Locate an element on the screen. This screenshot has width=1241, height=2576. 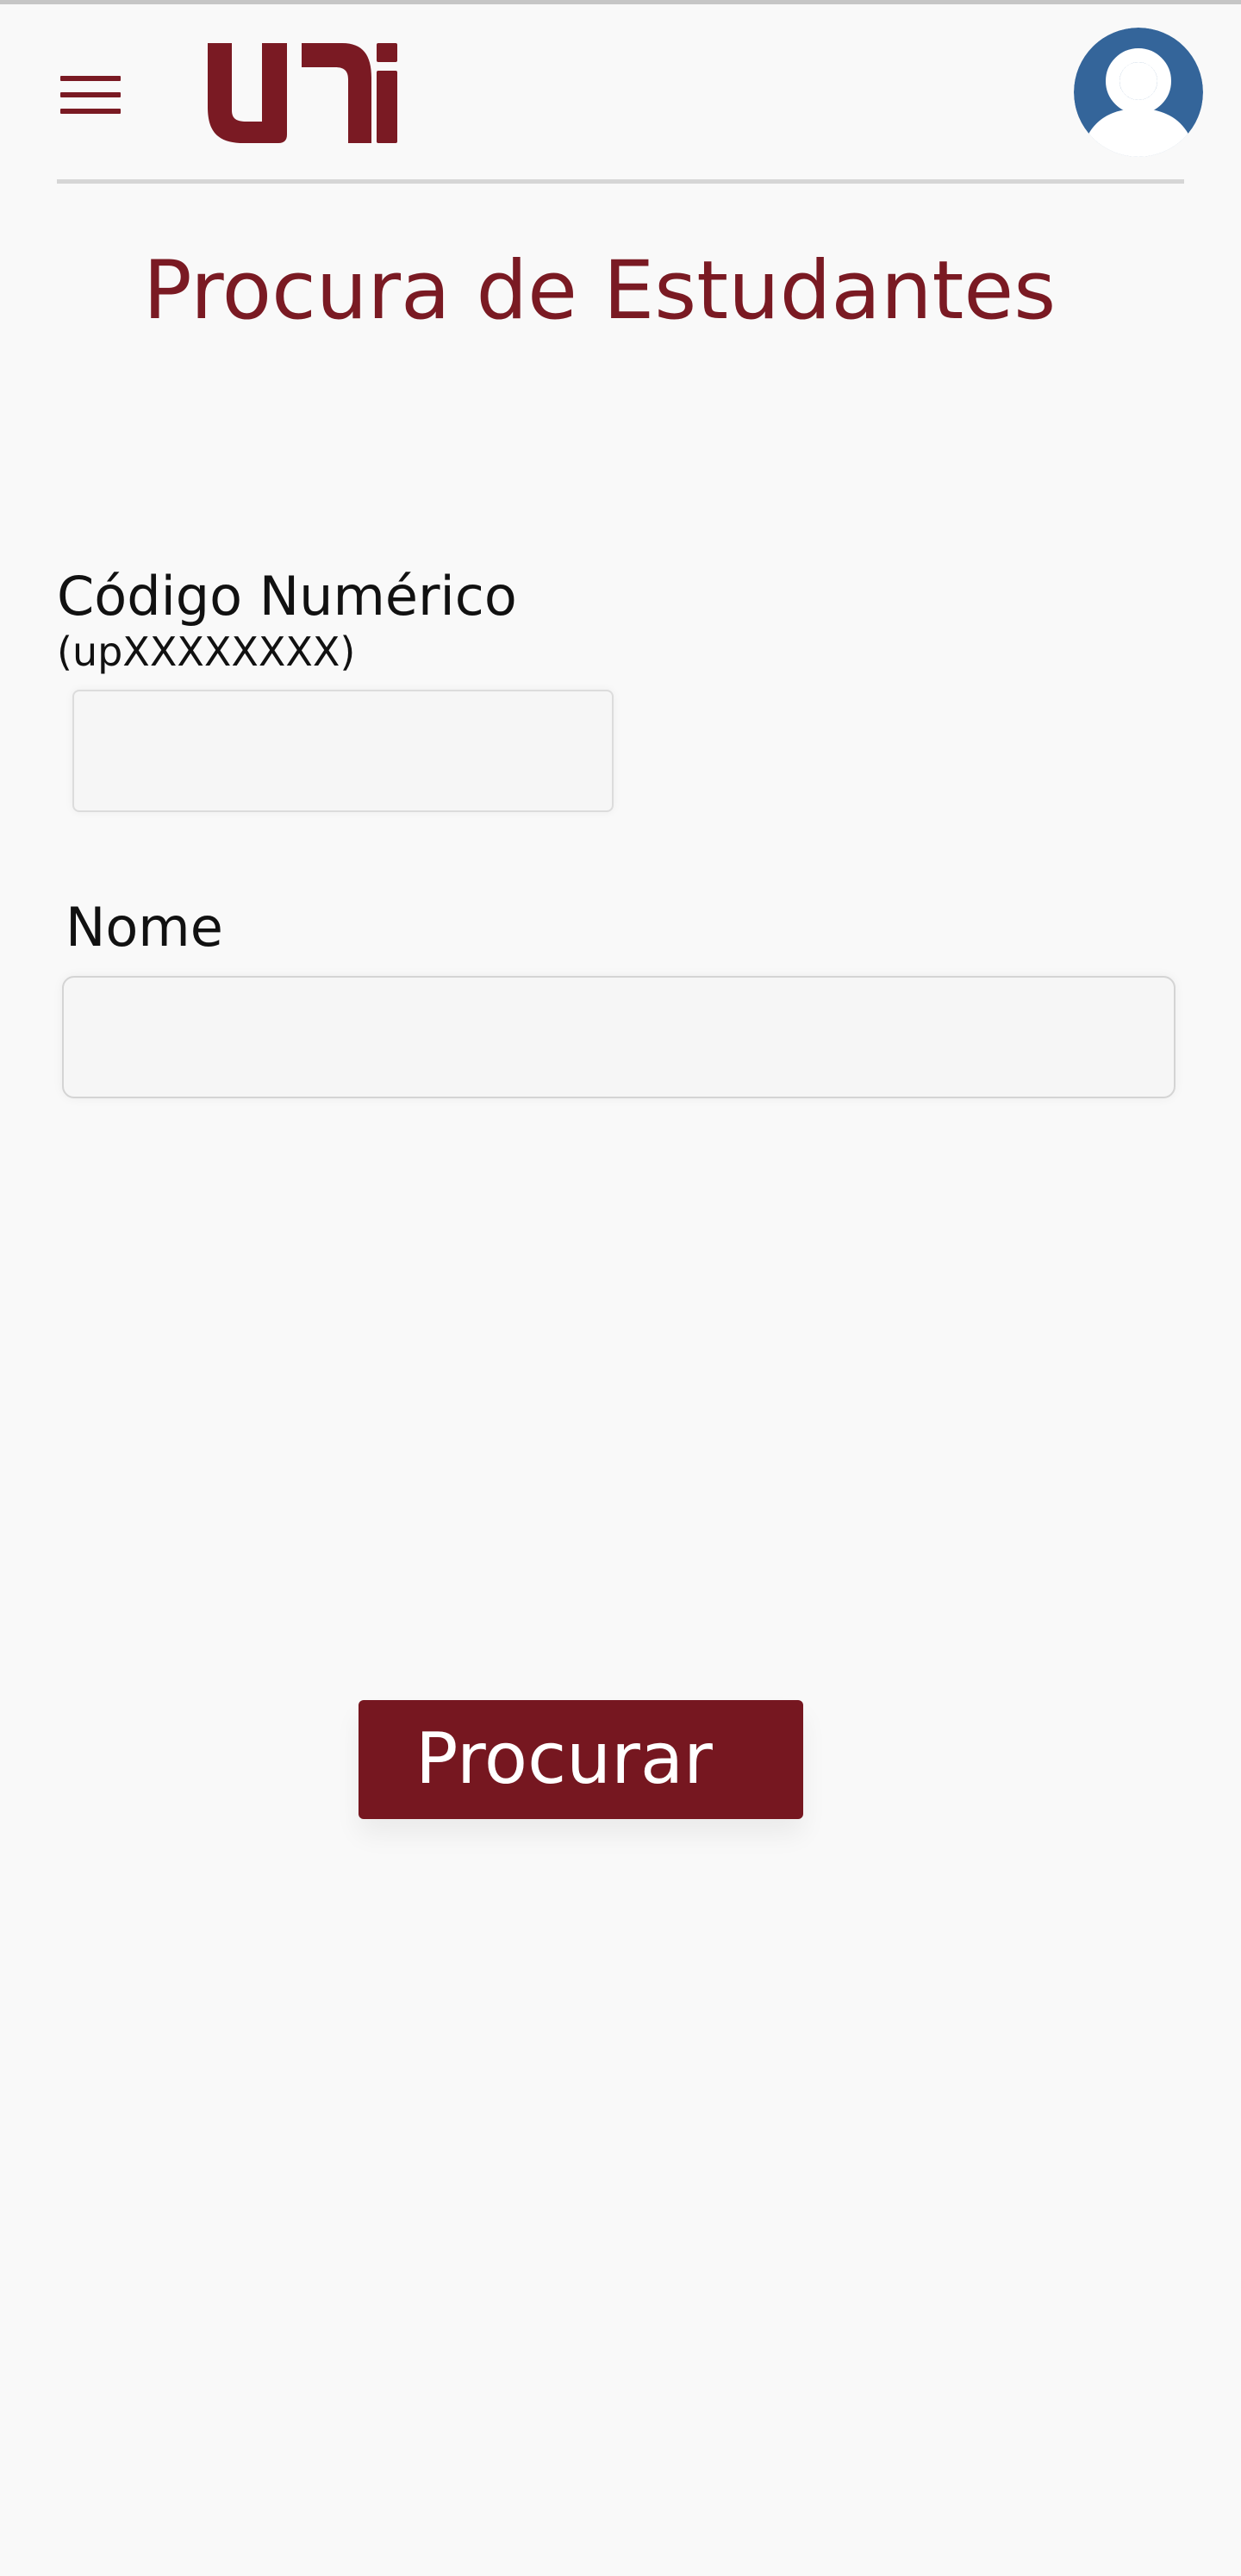
user-avatar-button is located at coordinates (1138, 92).